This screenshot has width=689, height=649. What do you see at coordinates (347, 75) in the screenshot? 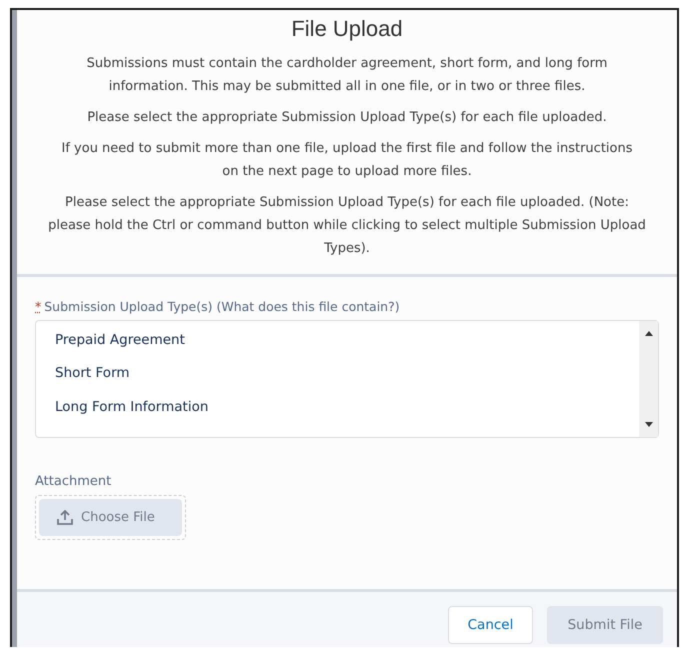
I see `instruction-text: Submissions must contain the cardholder agreement, short form, and long form information. This may be submitted all in one file, or in two or three files.` at bounding box center [347, 75].